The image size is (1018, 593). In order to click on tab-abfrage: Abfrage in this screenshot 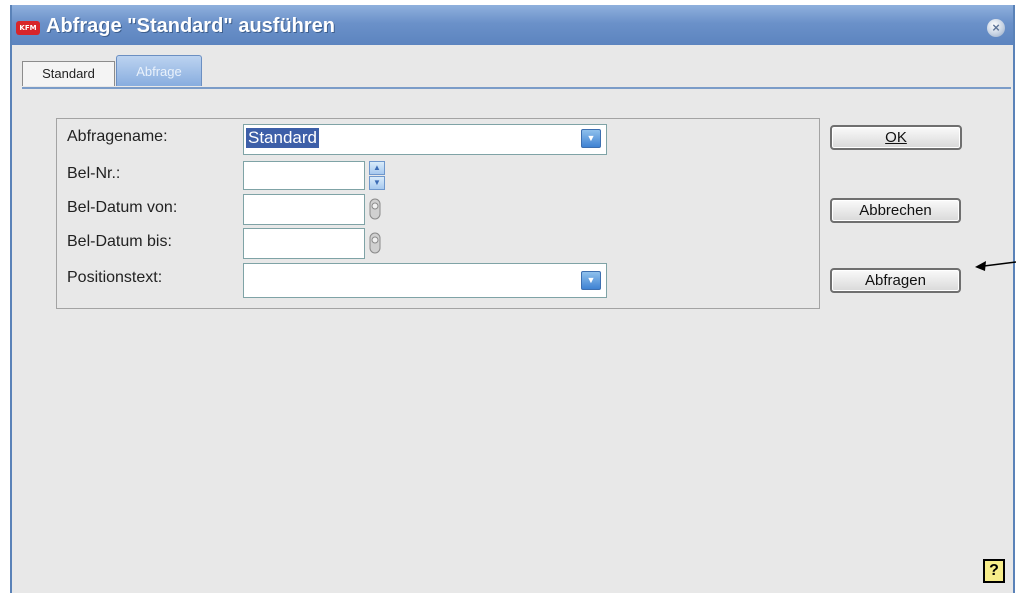, I will do `click(159, 70)`.